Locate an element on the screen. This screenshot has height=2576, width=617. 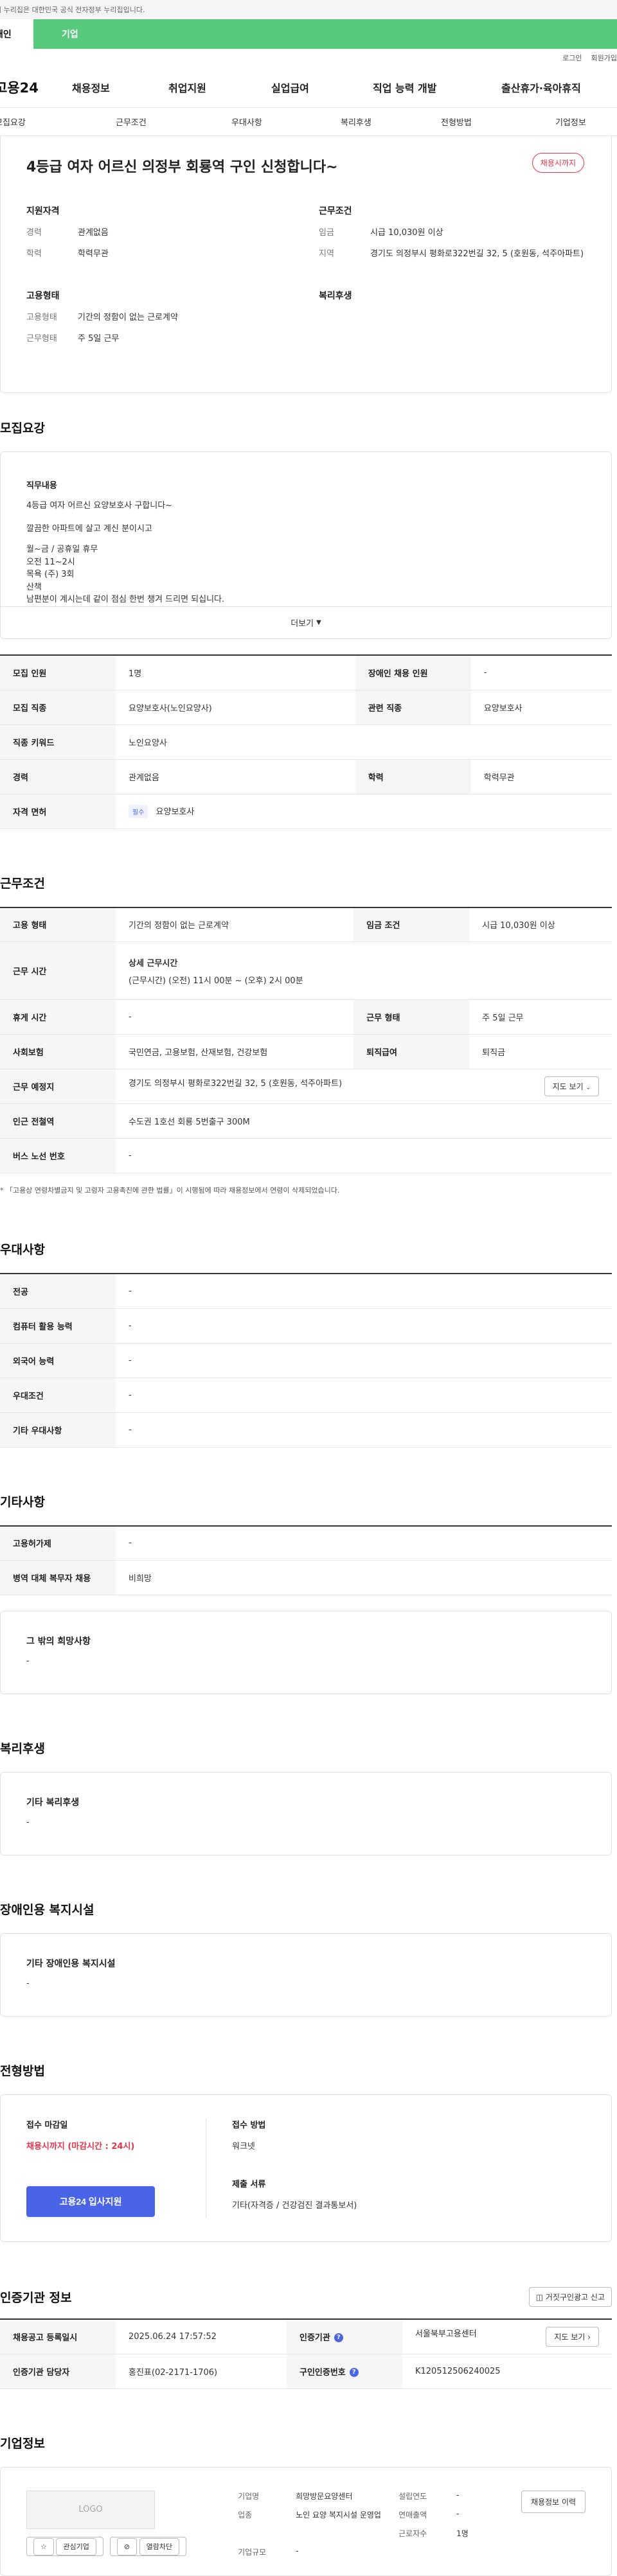
more-button: 더보기 ▼ is located at coordinates (306, 622).